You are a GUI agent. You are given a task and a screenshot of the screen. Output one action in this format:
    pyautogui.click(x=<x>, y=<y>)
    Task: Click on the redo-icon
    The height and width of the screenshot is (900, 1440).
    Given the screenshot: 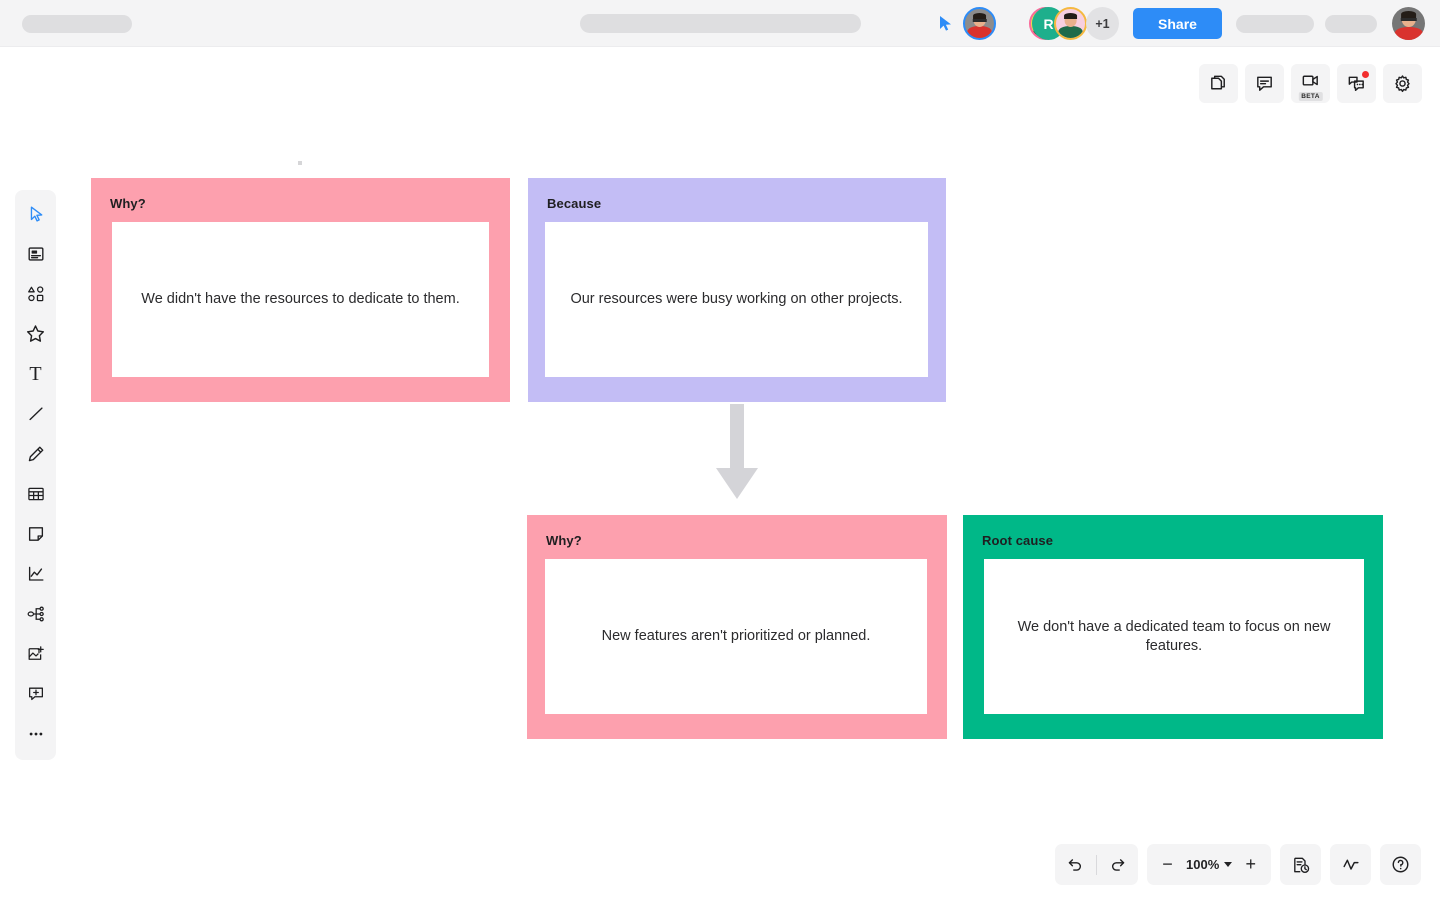 What is the action you would take?
    pyautogui.click(x=1117, y=864)
    